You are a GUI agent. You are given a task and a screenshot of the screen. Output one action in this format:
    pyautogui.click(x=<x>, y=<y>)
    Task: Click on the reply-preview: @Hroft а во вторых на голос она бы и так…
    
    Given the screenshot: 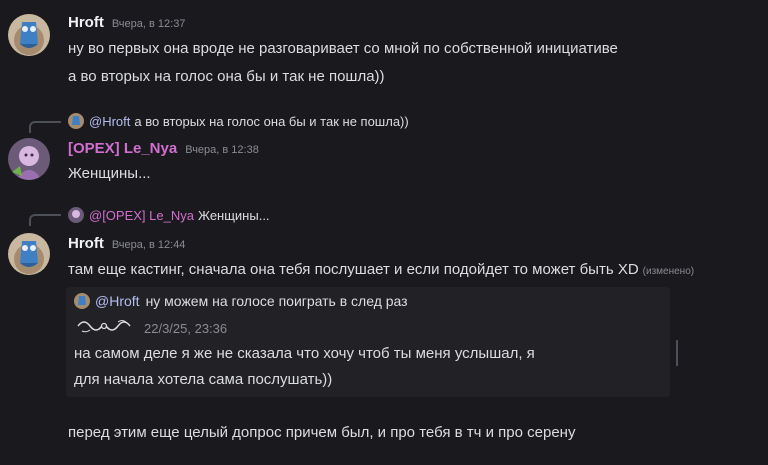 What is the action you would take?
    pyautogui.click(x=238, y=121)
    